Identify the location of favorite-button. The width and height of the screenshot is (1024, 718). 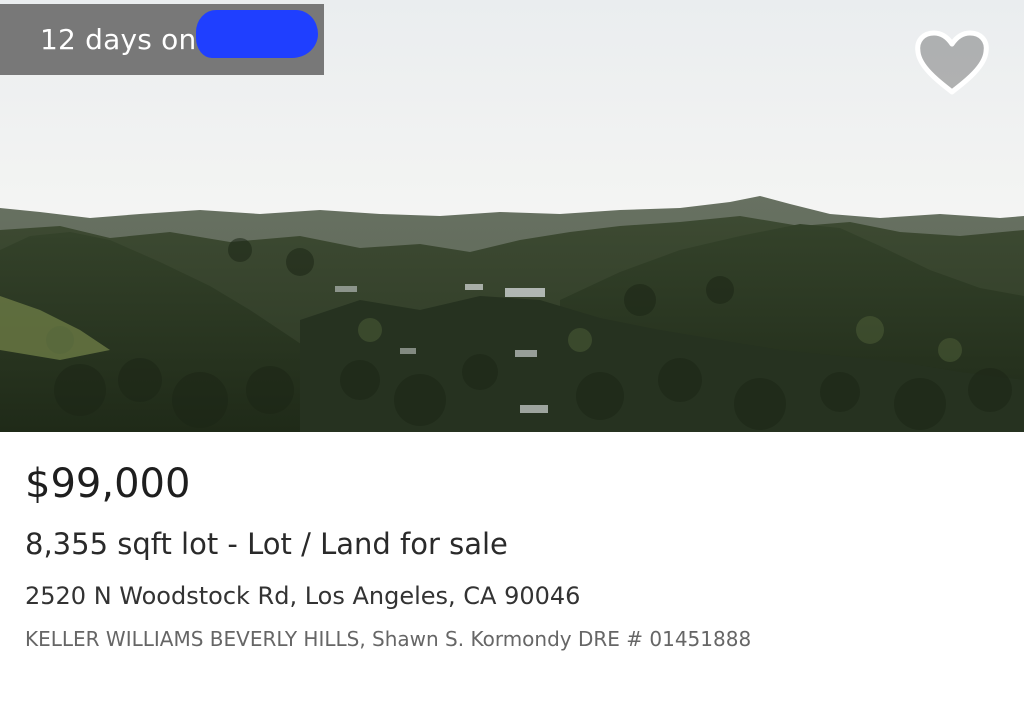
(952, 63).